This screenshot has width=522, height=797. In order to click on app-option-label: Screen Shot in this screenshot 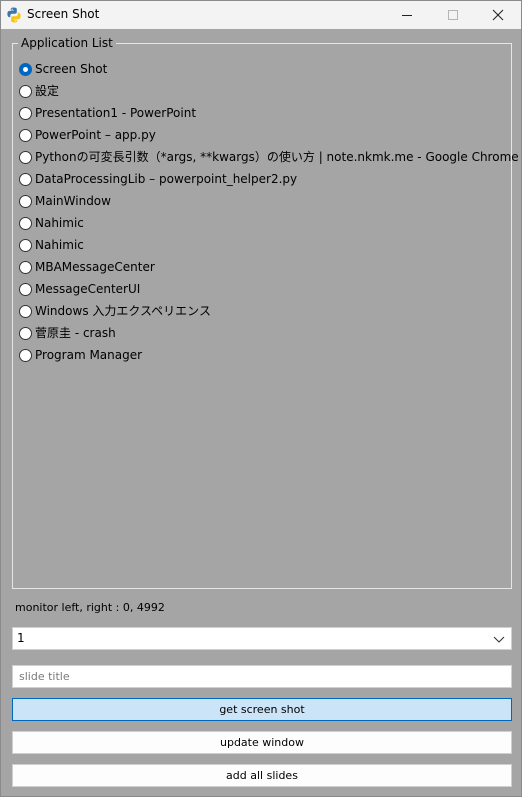, I will do `click(71, 69)`.